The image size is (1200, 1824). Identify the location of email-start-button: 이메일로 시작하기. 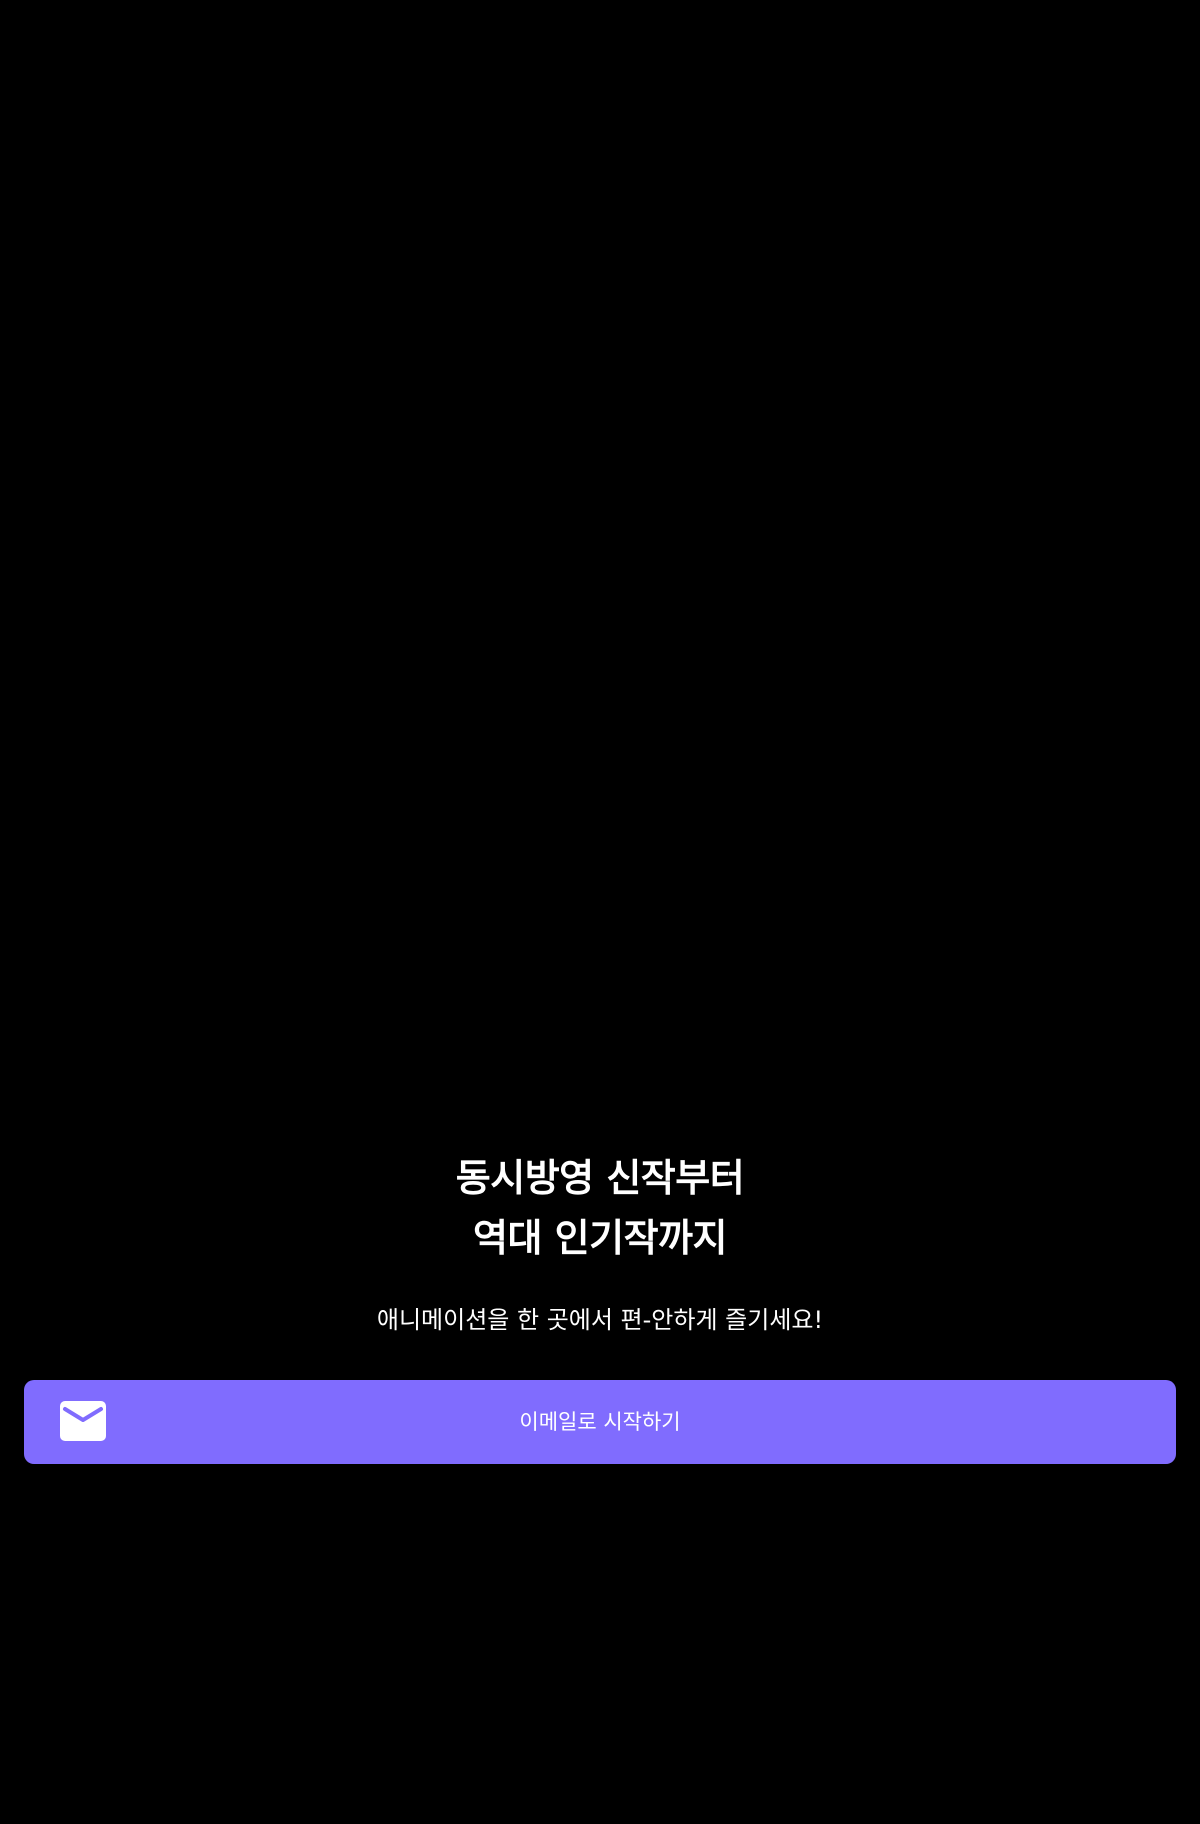
(600, 1422).